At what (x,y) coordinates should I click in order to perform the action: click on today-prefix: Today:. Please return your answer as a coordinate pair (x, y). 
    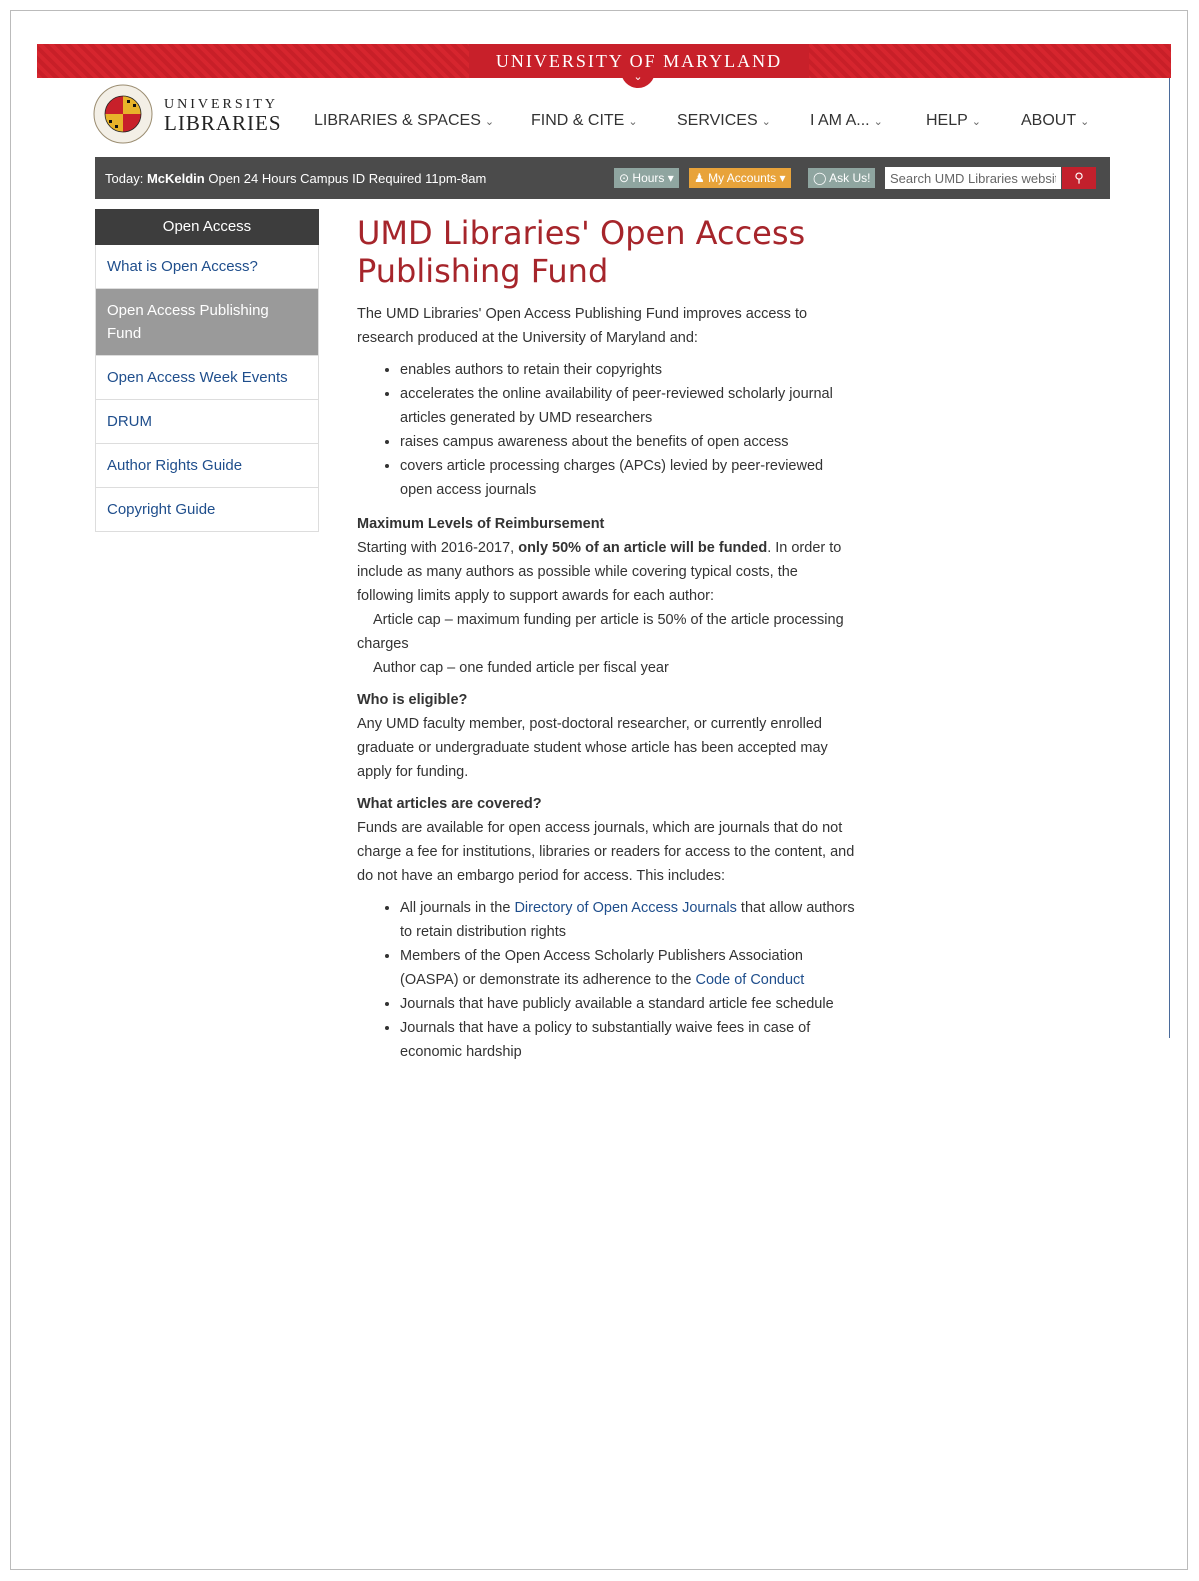
    Looking at the image, I should click on (124, 178).